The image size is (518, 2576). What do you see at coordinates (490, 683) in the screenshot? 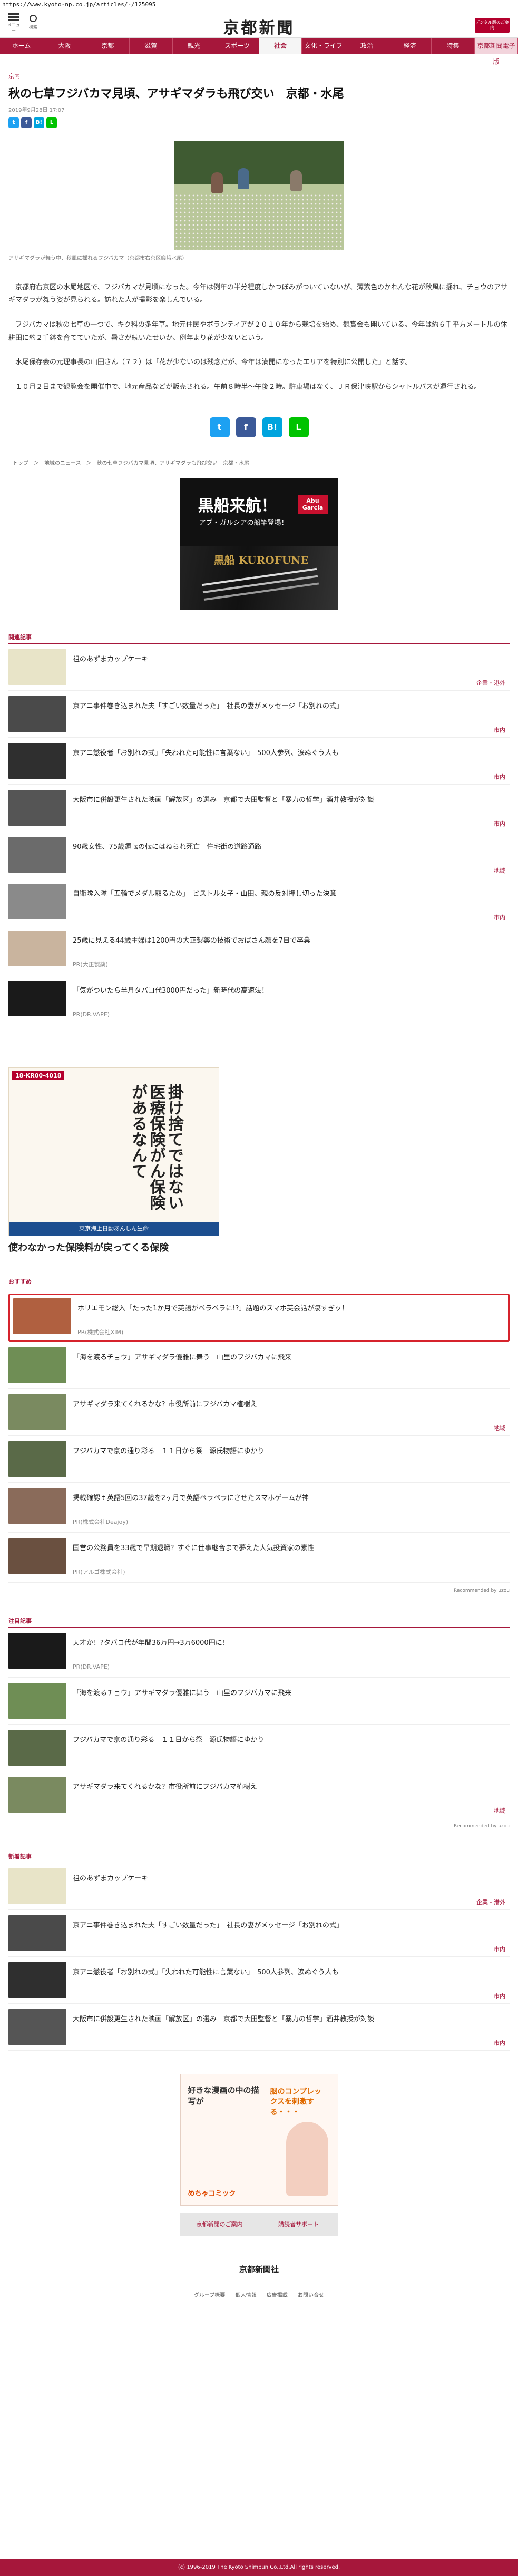
I see `category-label: 企業・港外` at bounding box center [490, 683].